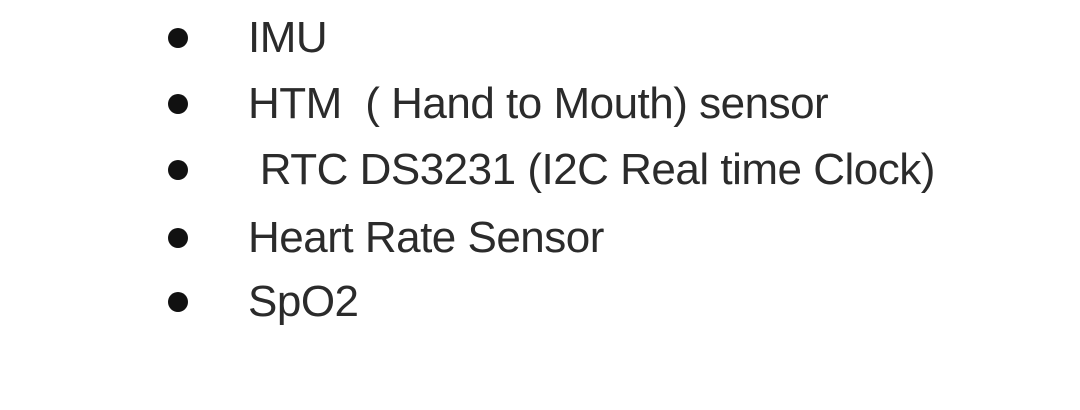  What do you see at coordinates (592, 169) in the screenshot?
I see `list-item-label: RTC DS3231 (I2C Real time Clock)` at bounding box center [592, 169].